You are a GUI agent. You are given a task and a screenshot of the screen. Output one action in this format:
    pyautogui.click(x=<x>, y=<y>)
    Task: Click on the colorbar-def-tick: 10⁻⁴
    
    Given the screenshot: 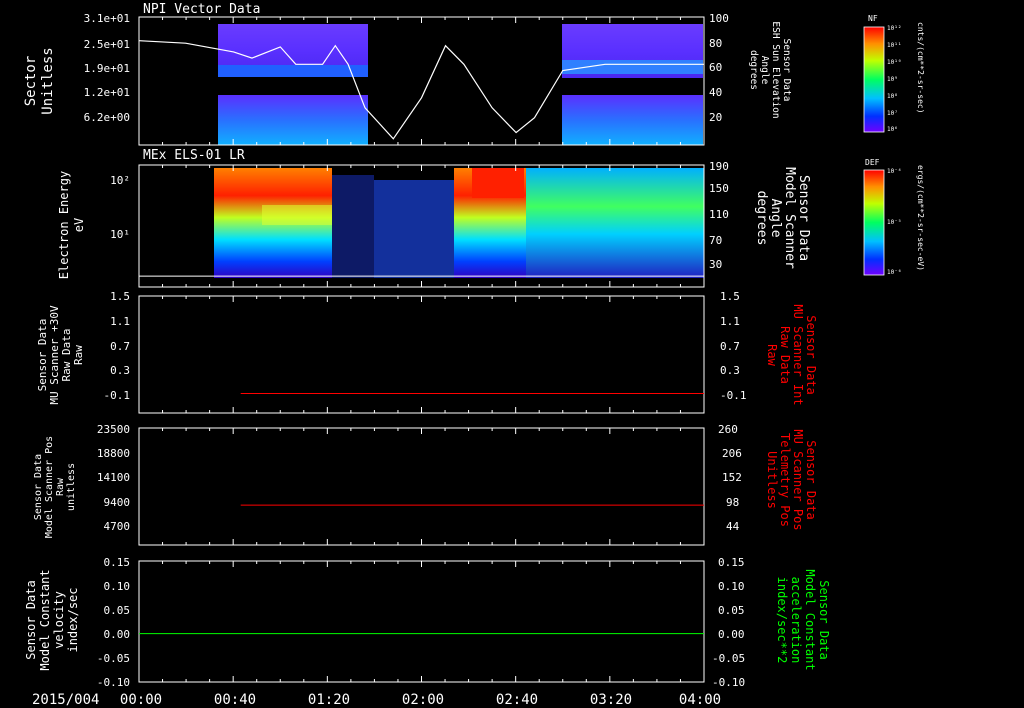 What is the action you would take?
    pyautogui.click(x=894, y=171)
    